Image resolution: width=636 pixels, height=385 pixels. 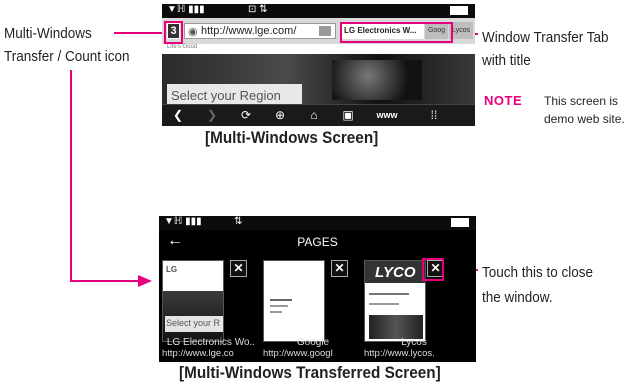 I want to click on thumb-lg-text: Select your R, so click(x=193, y=323).